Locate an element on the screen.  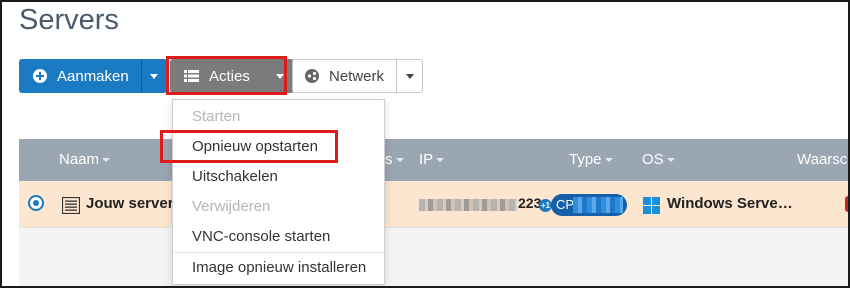
menu-item-start: Starten is located at coordinates (216, 116).